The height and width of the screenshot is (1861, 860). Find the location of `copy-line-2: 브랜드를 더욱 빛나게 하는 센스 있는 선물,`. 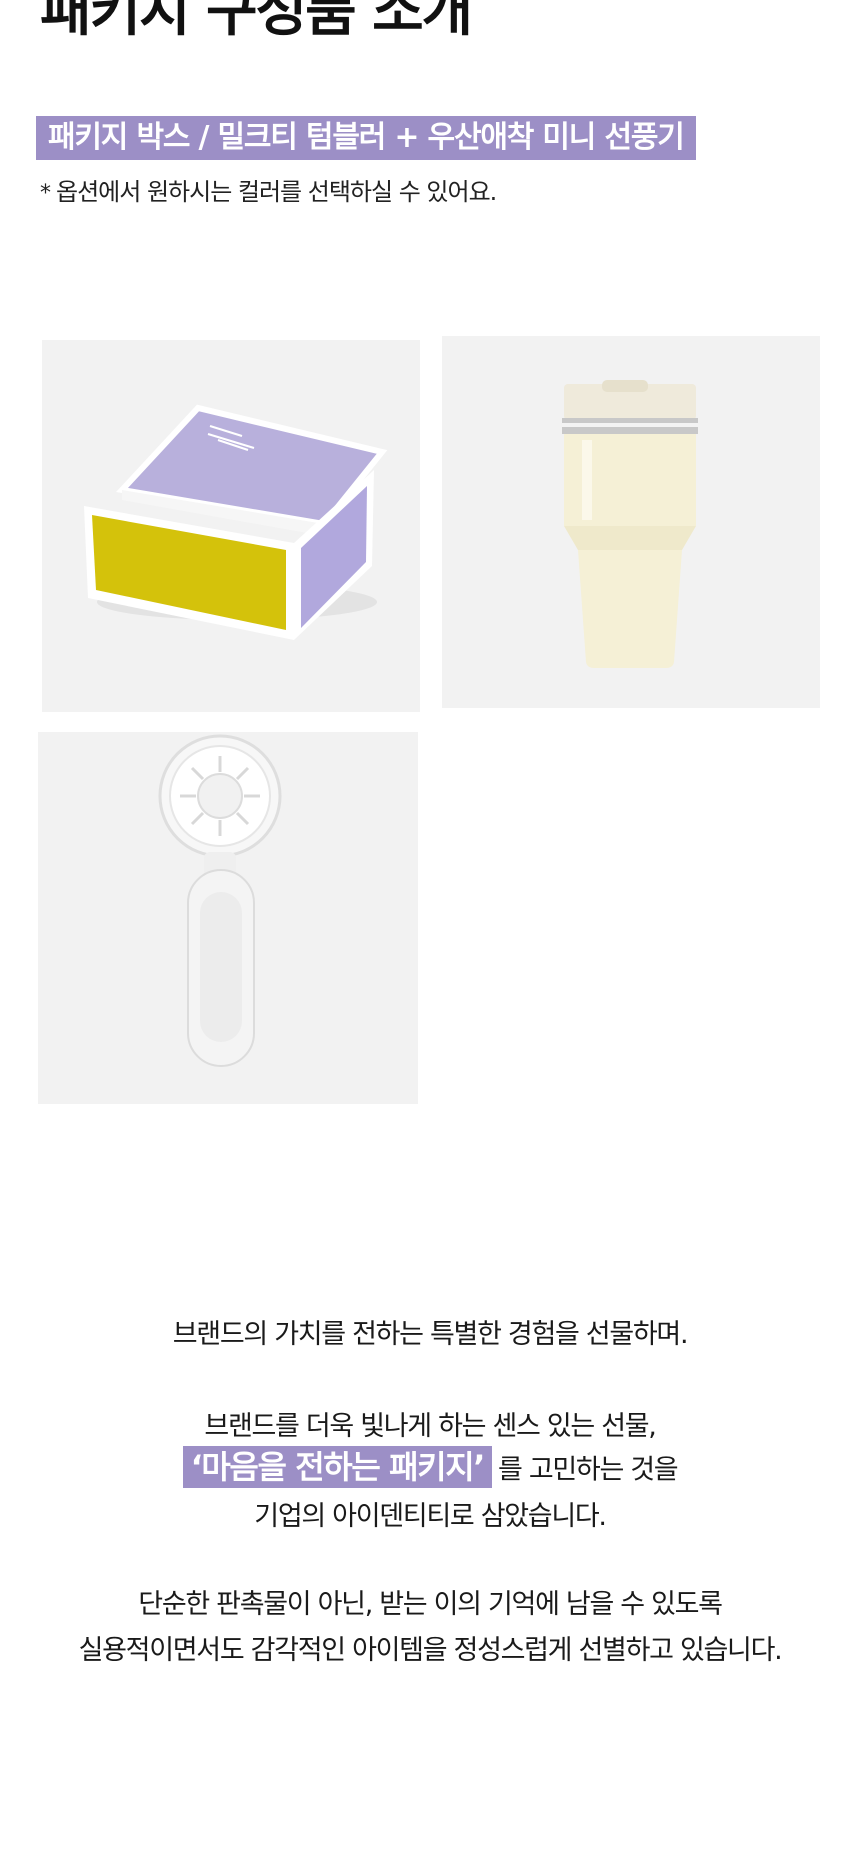

copy-line-2: 브랜드를 더욱 빛나게 하는 센스 있는 선물, is located at coordinates (430, 1426).